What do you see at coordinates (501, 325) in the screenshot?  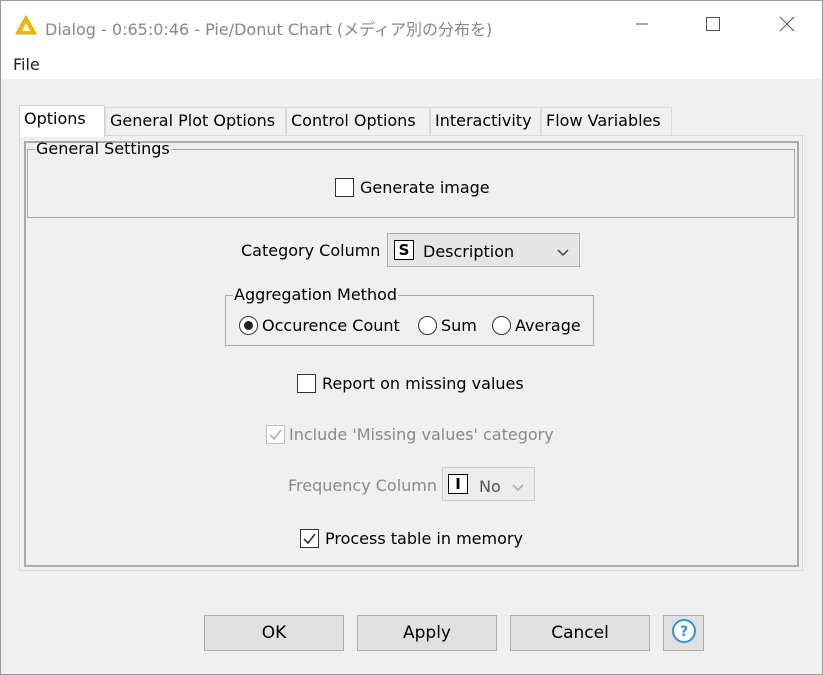 I see `average-radio` at bounding box center [501, 325].